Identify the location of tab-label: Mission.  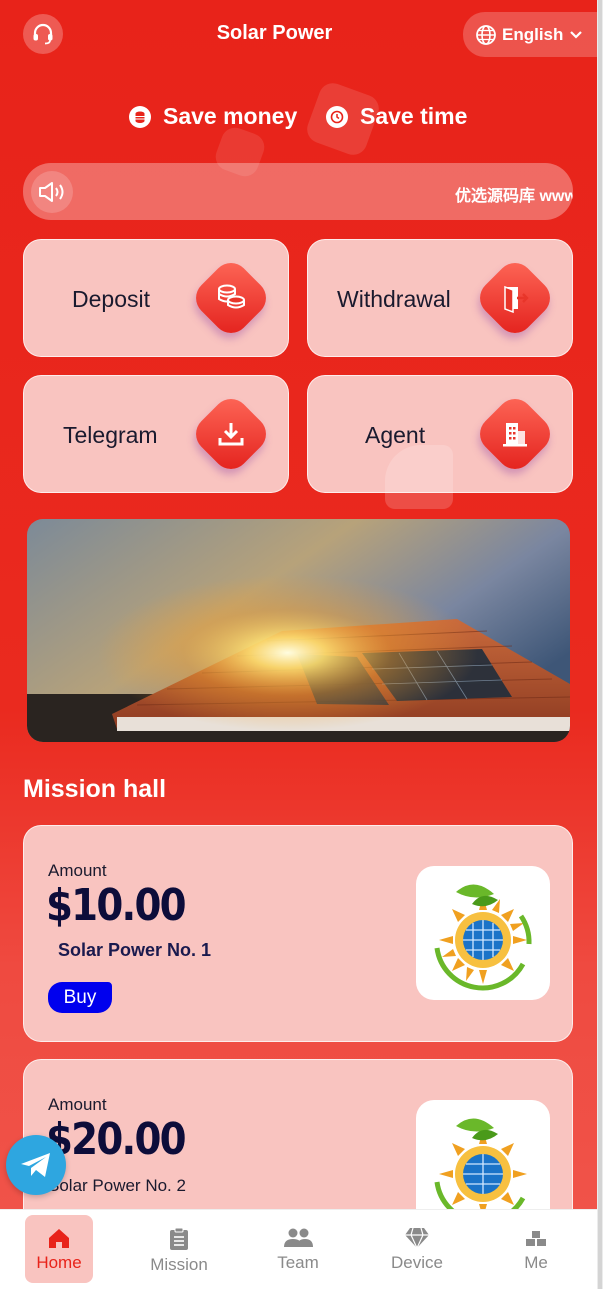
(179, 1264).